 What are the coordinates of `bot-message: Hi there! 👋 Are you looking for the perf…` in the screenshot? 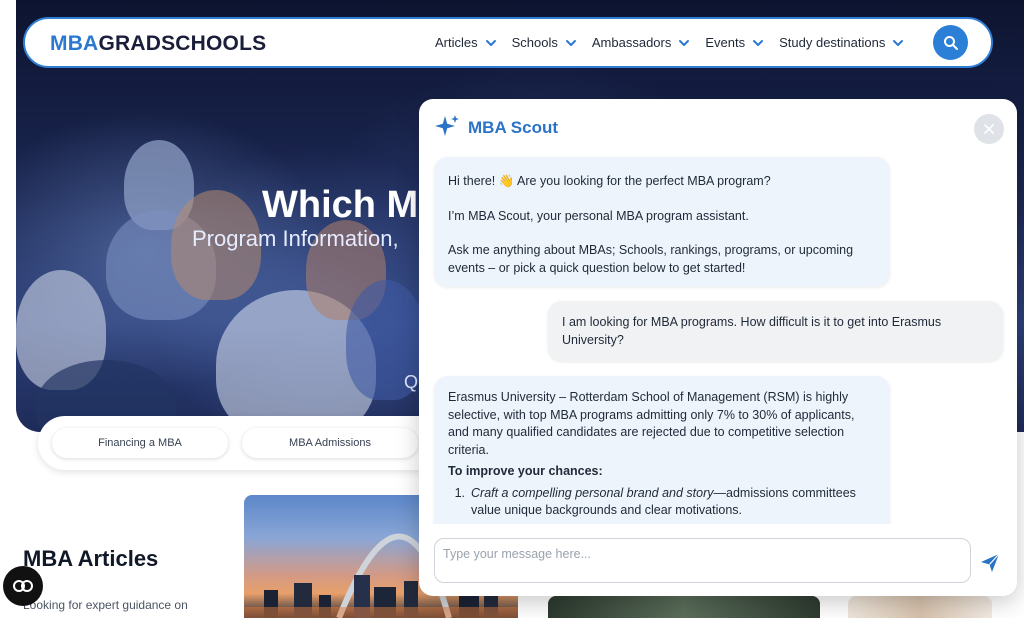 It's located at (662, 222).